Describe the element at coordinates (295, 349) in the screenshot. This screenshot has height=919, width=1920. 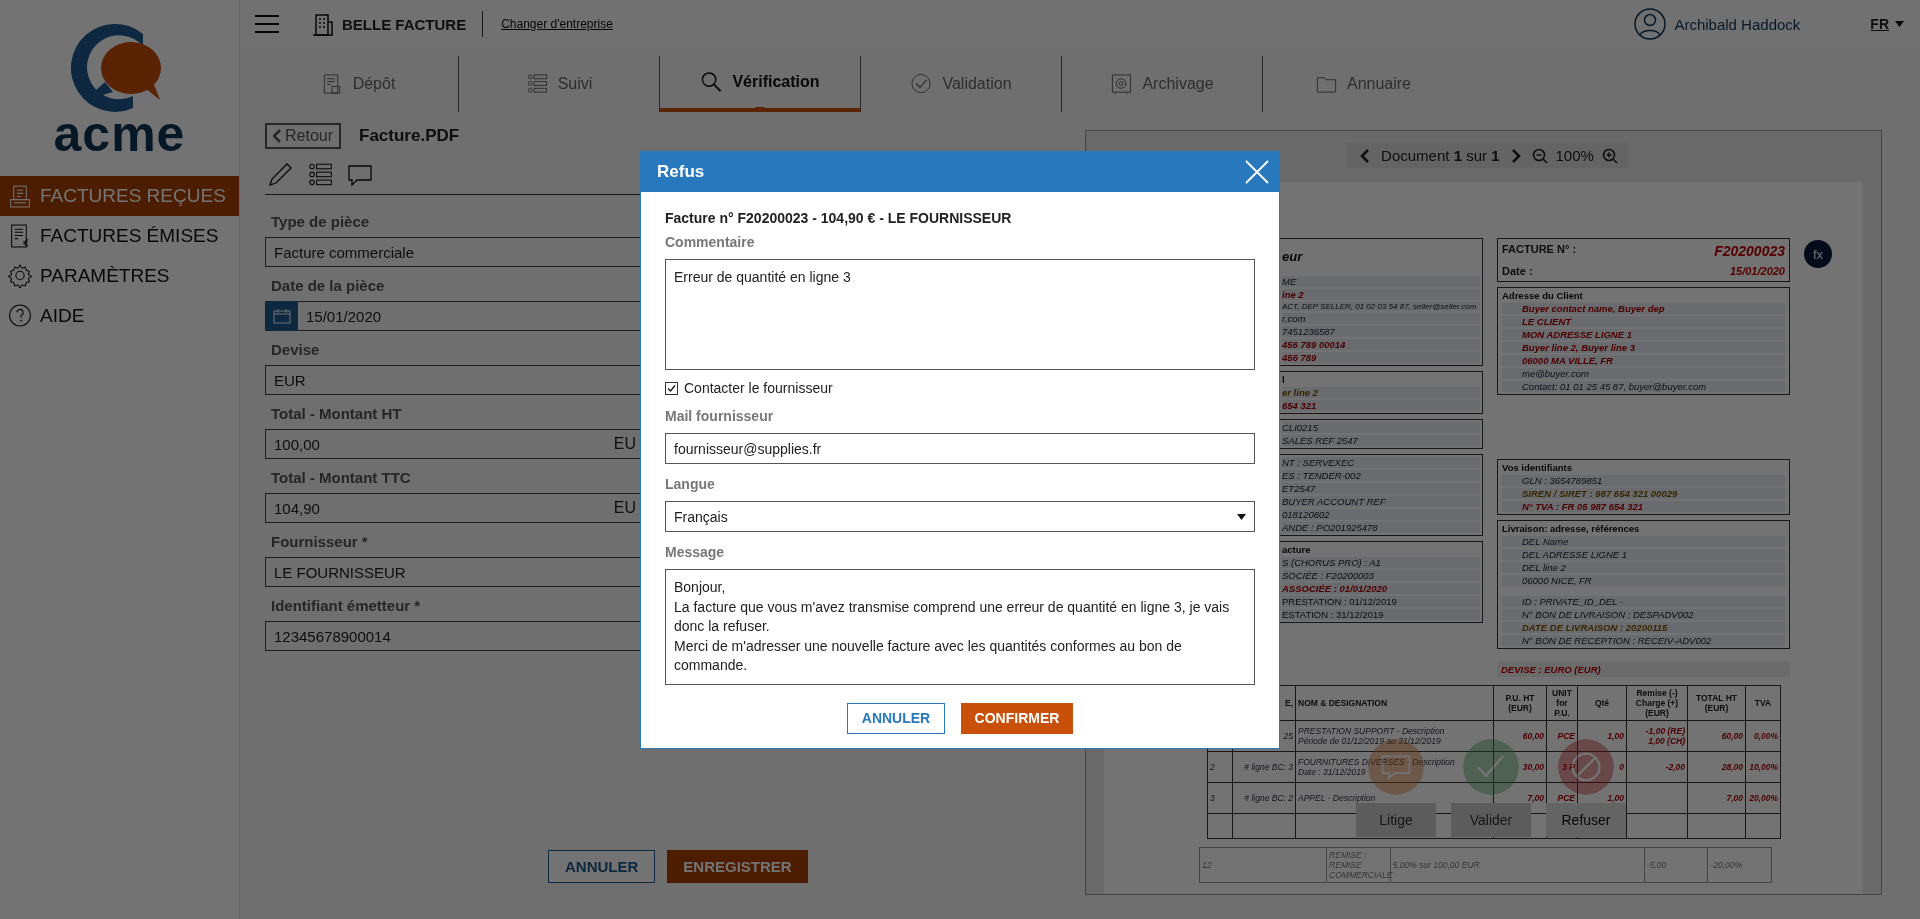
I see `field-label: Devise` at that location.